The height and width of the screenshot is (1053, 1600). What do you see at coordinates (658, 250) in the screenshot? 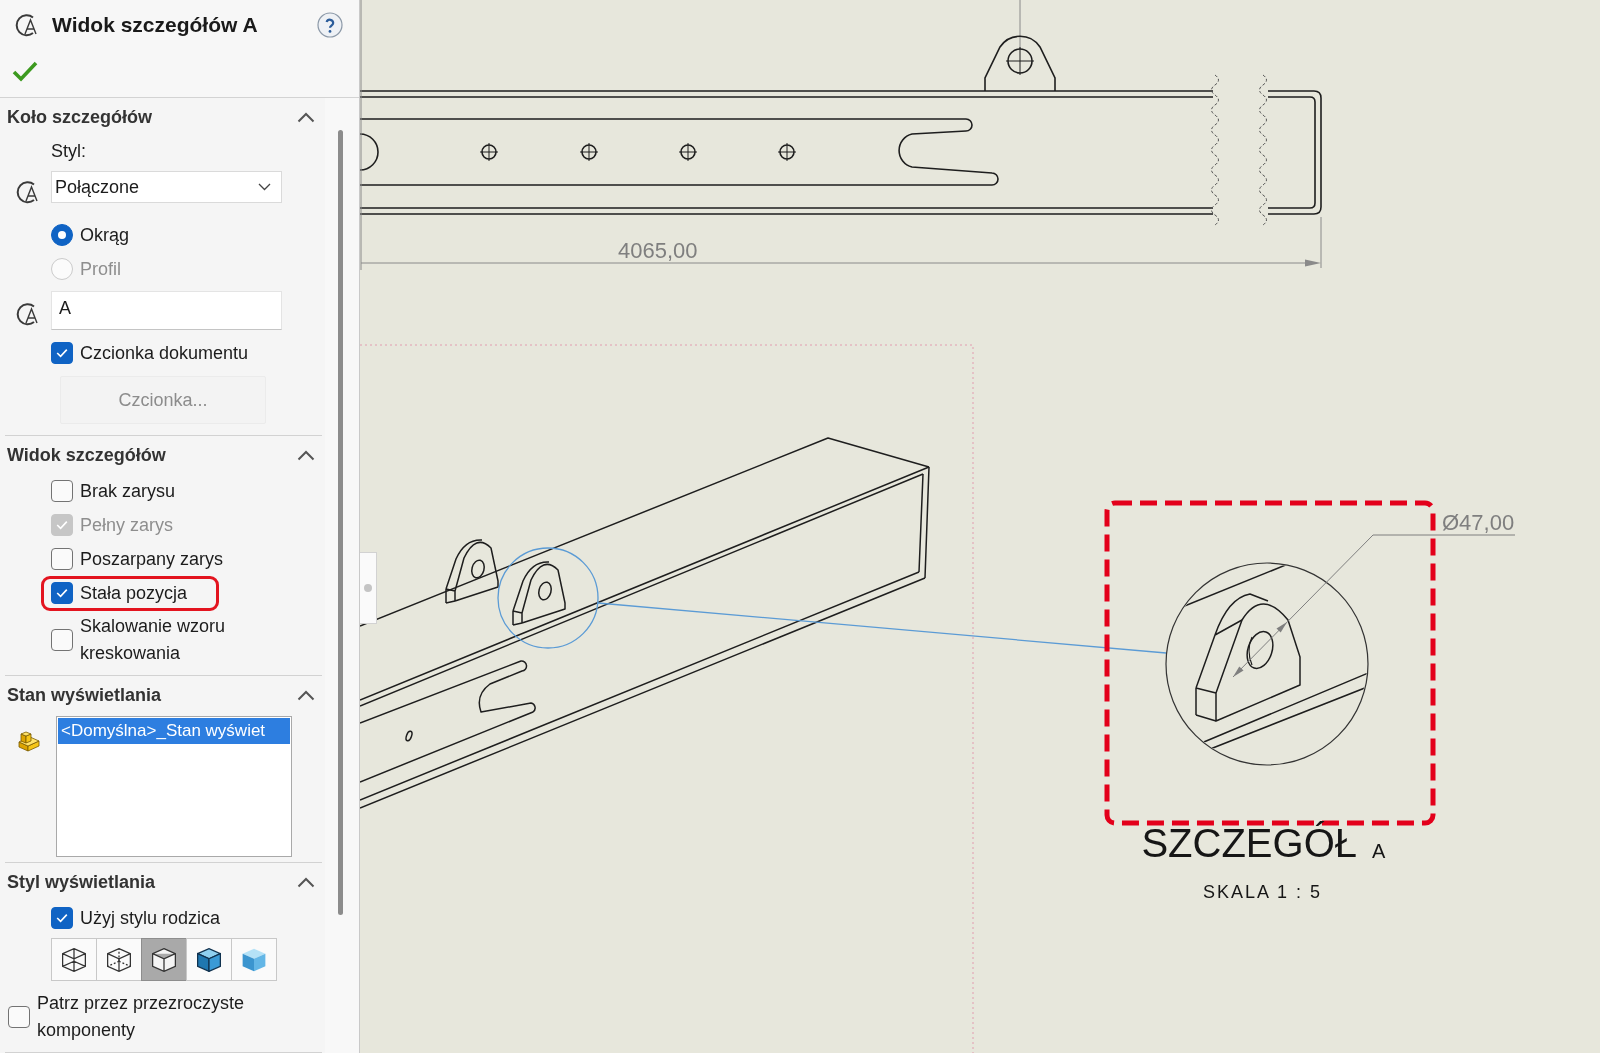
I see `dimension-text: 4065,00` at bounding box center [658, 250].